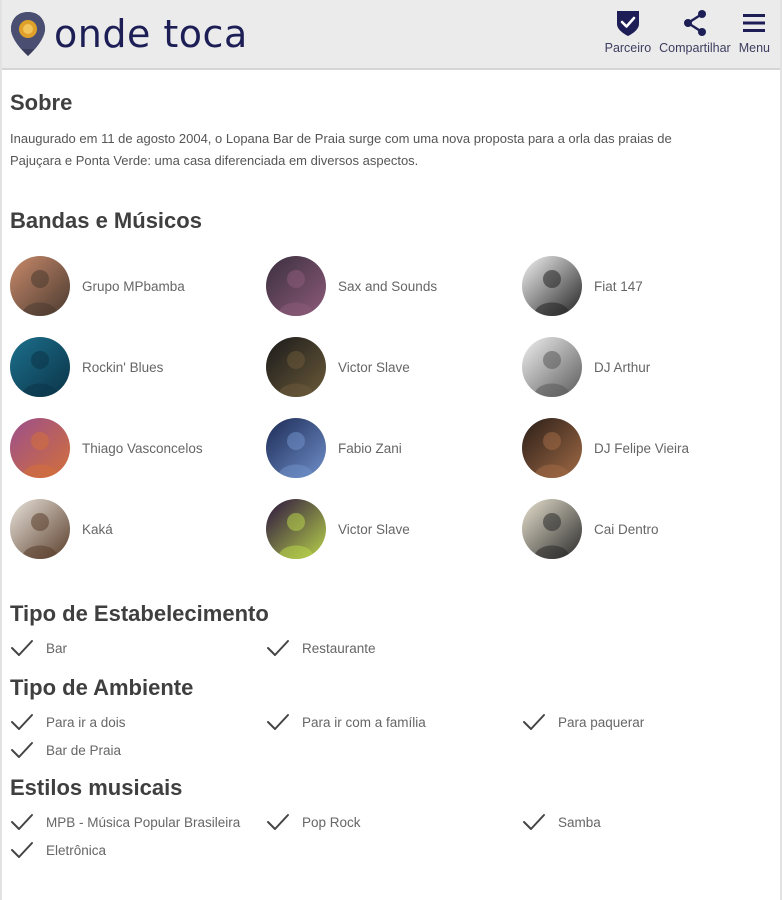 This screenshot has width=782, height=900. I want to click on band-item: Cai Dentro, so click(650, 529).